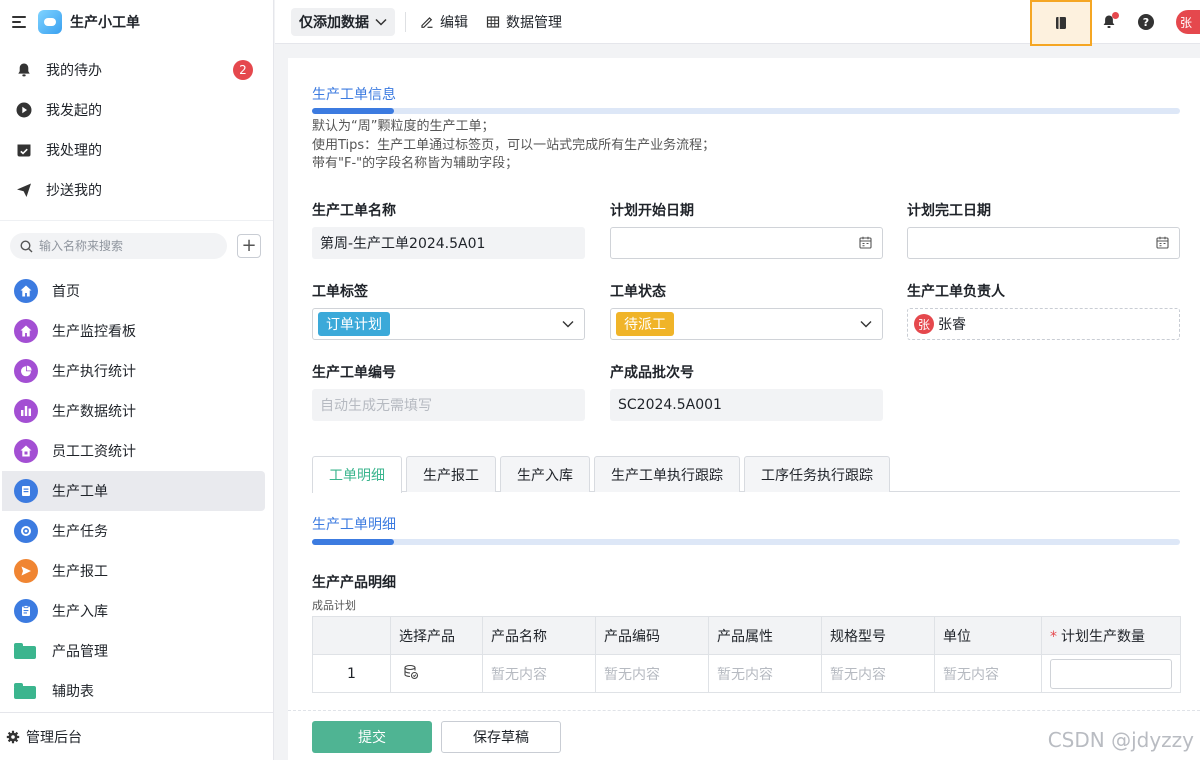 The height and width of the screenshot is (760, 1200). What do you see at coordinates (132, 571) in the screenshot?
I see `sidebar-item-report: 生产报工` at bounding box center [132, 571].